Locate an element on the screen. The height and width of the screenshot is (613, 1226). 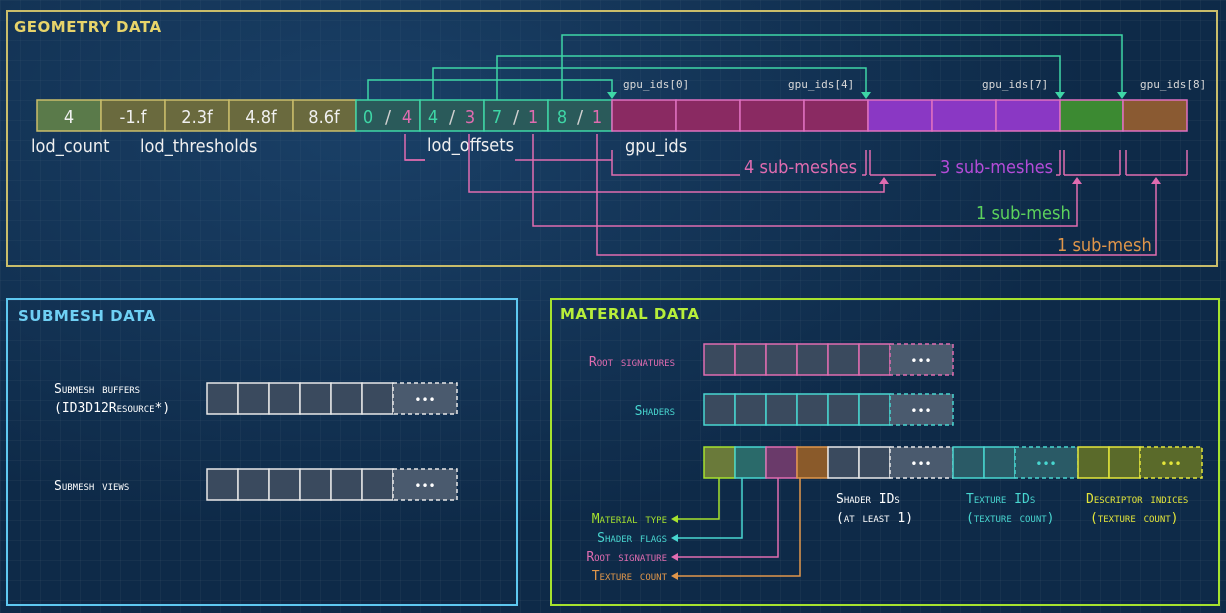
field-root-signature: Root signature is located at coordinates (626, 557).